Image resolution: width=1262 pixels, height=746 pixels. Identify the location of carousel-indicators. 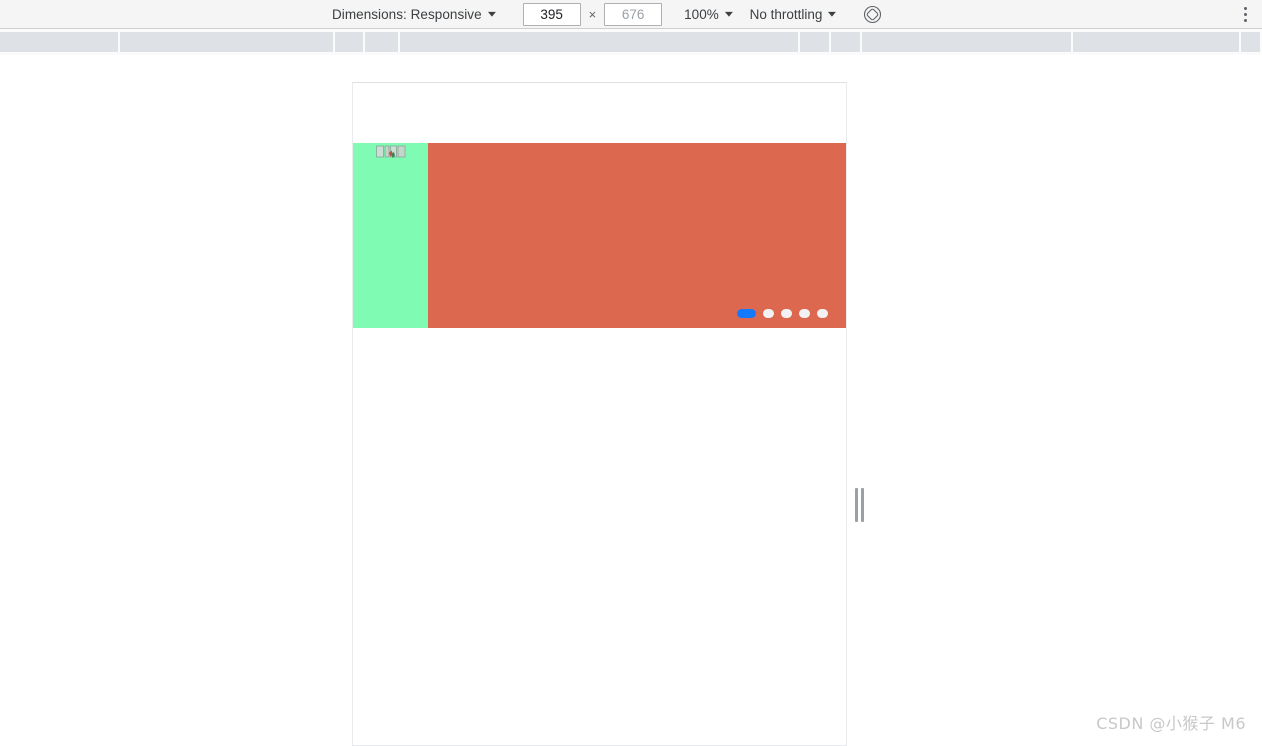
(782, 313).